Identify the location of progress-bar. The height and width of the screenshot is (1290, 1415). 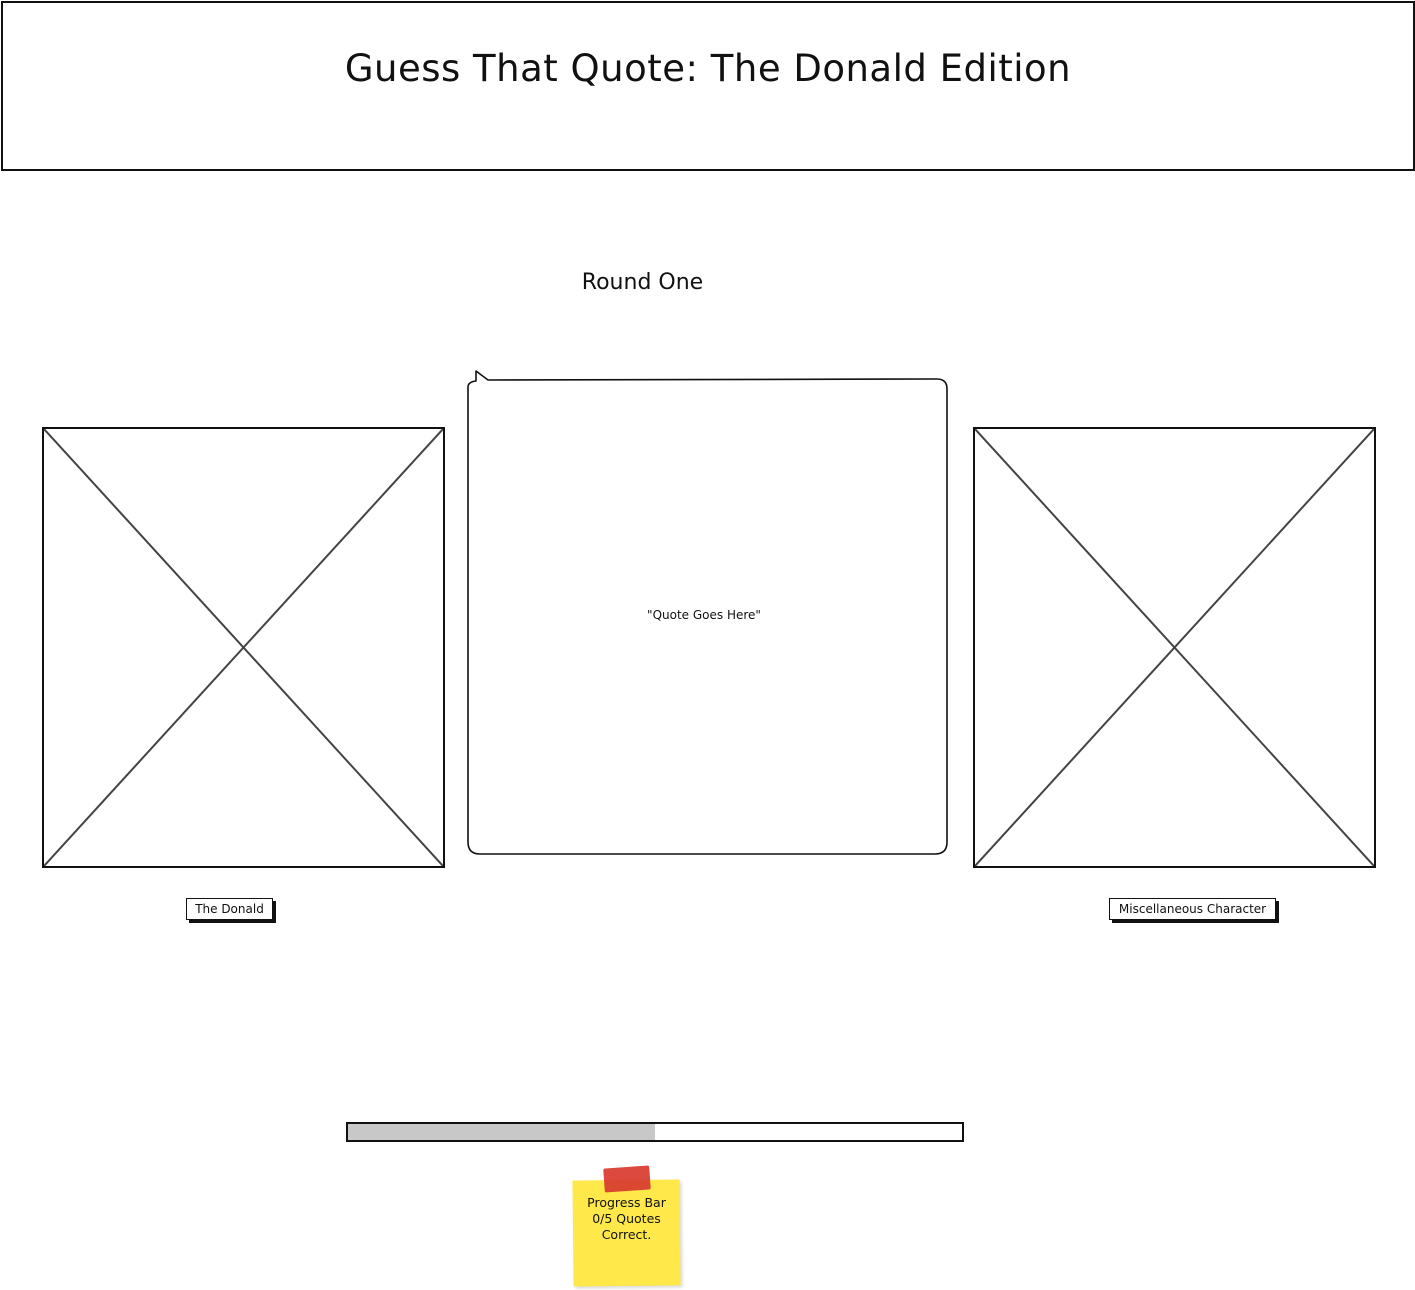
(655, 1132).